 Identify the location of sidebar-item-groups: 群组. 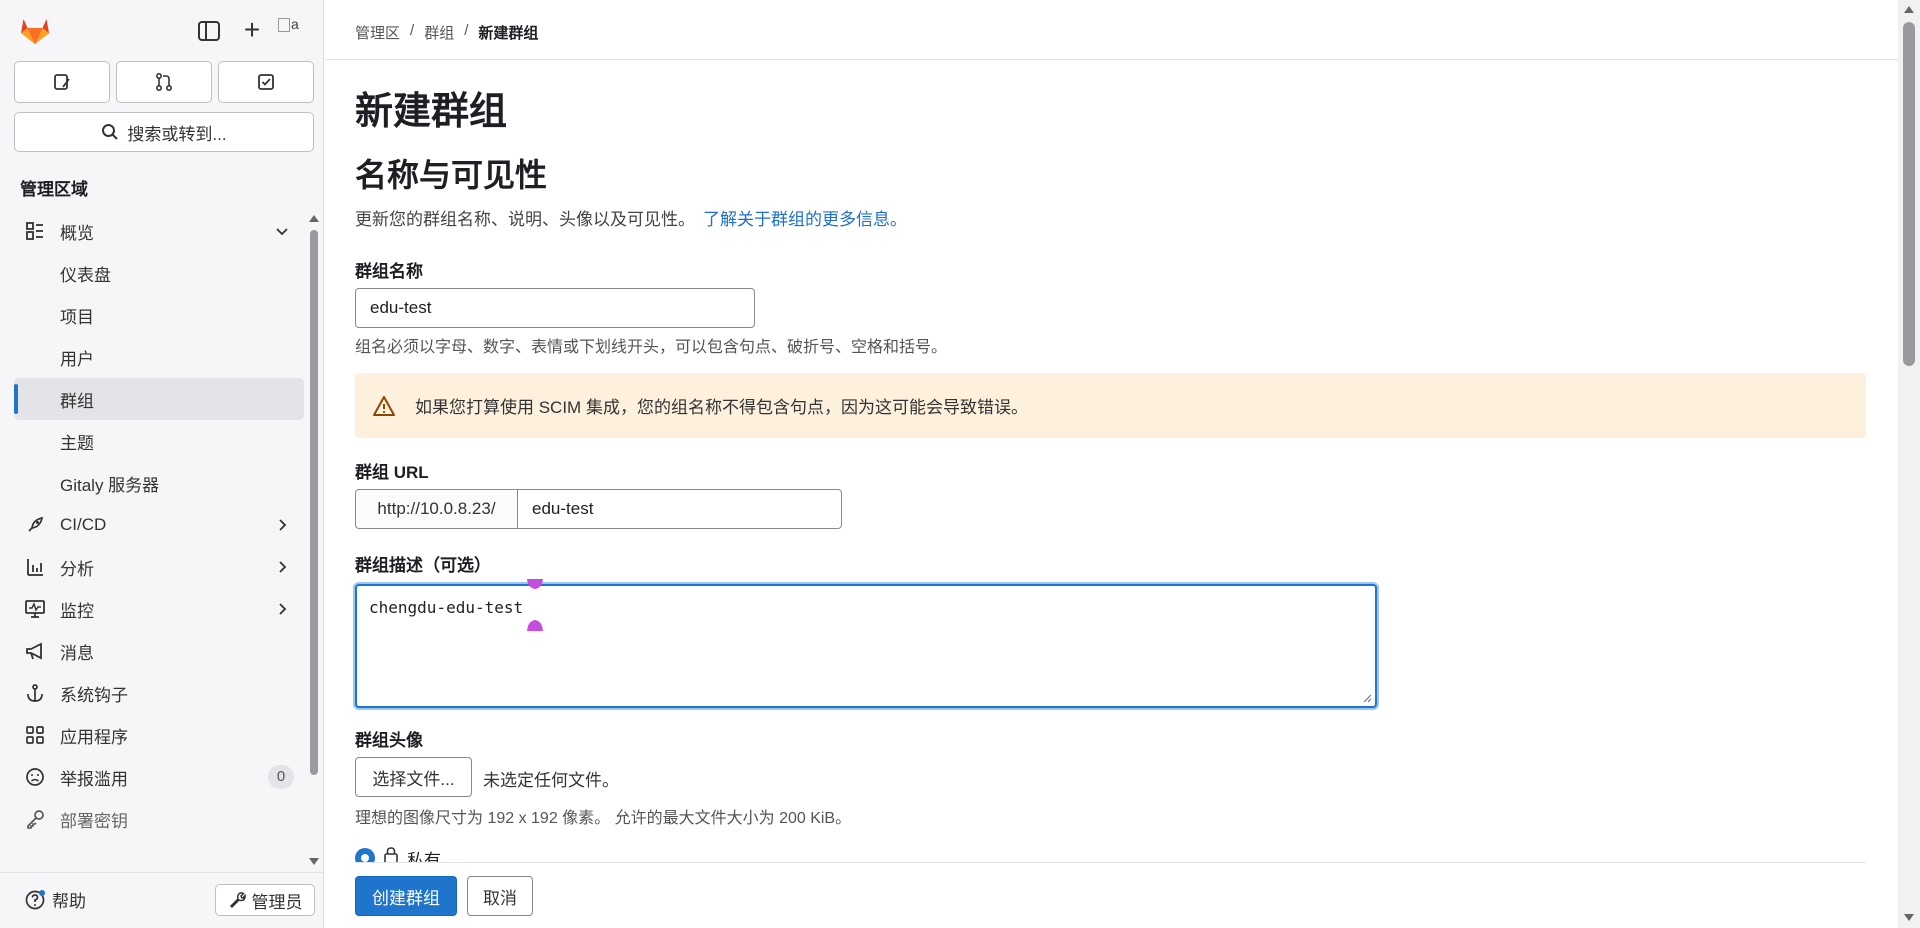
(159, 399).